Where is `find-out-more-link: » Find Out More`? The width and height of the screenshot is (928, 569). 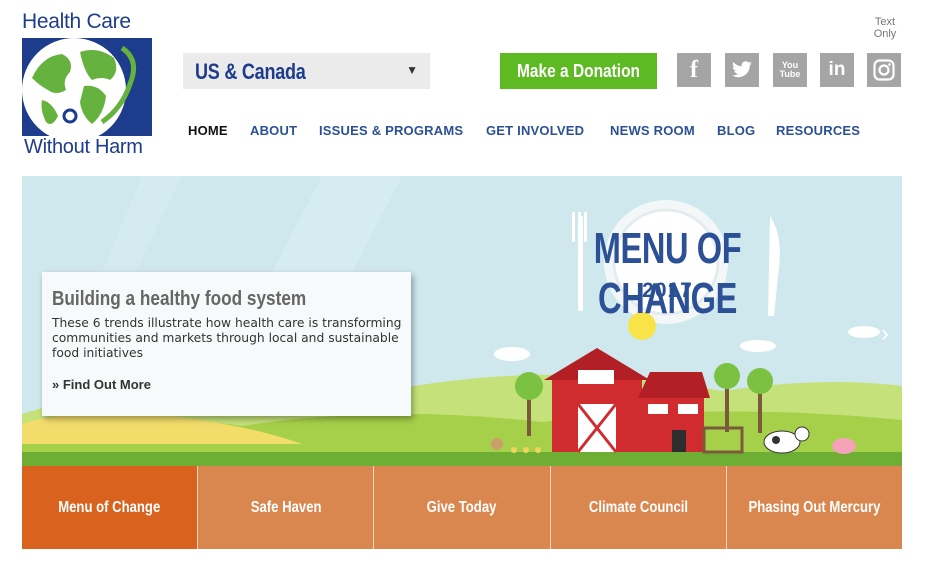 find-out-more-link: » Find Out More is located at coordinates (101, 384).